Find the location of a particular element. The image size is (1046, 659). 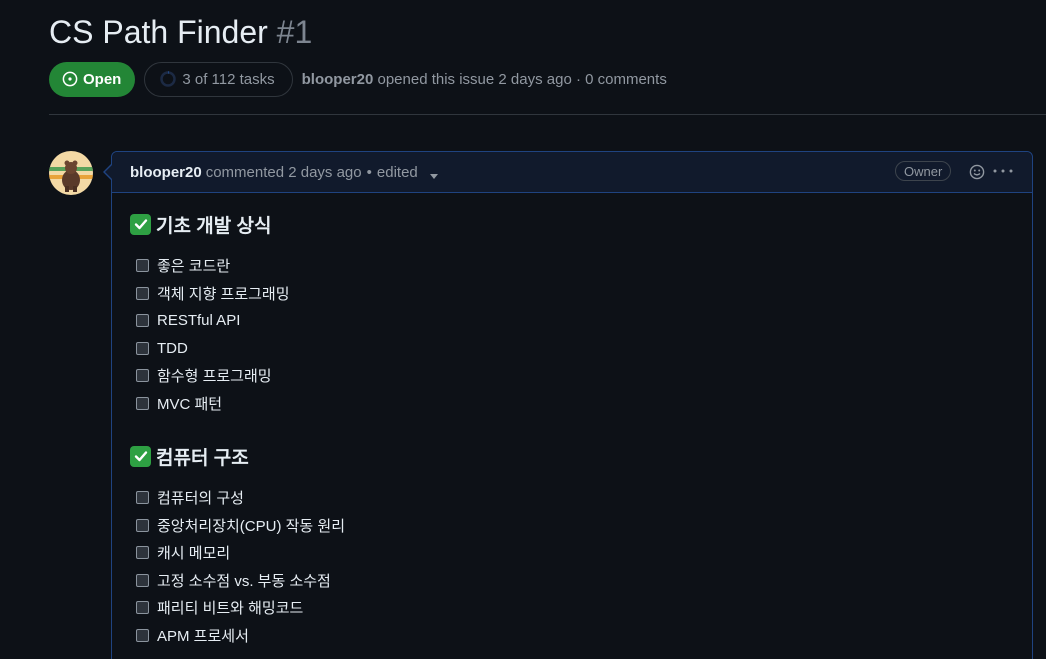

task-label: 좋은 코드란 is located at coordinates (194, 267).